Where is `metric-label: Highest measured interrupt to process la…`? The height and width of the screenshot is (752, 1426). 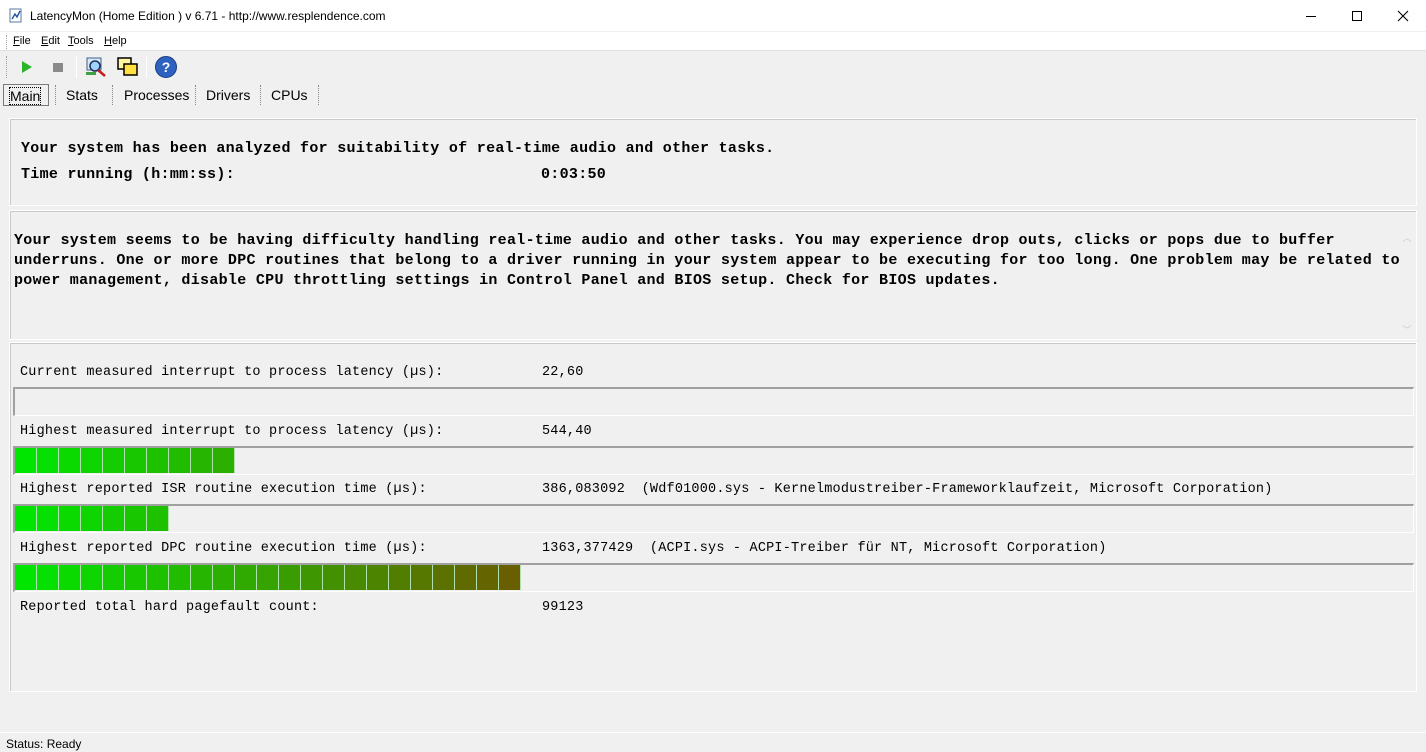 metric-label: Highest measured interrupt to process la… is located at coordinates (232, 431).